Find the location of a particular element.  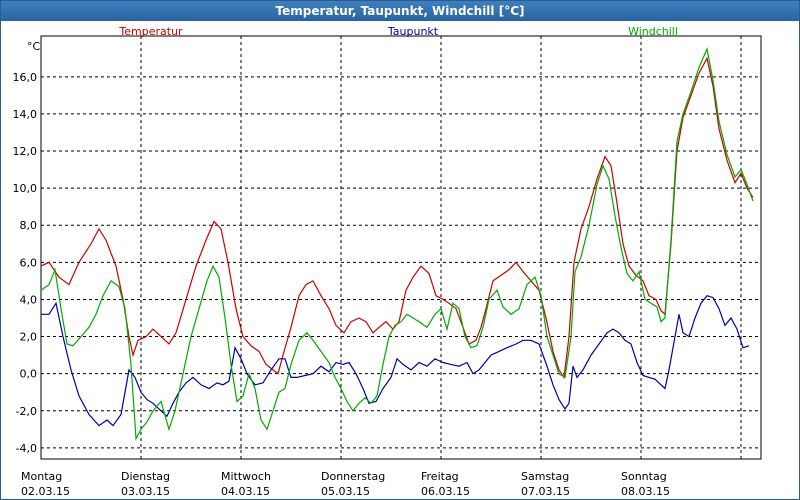

x-day-label: Donnerstag is located at coordinates (353, 476).